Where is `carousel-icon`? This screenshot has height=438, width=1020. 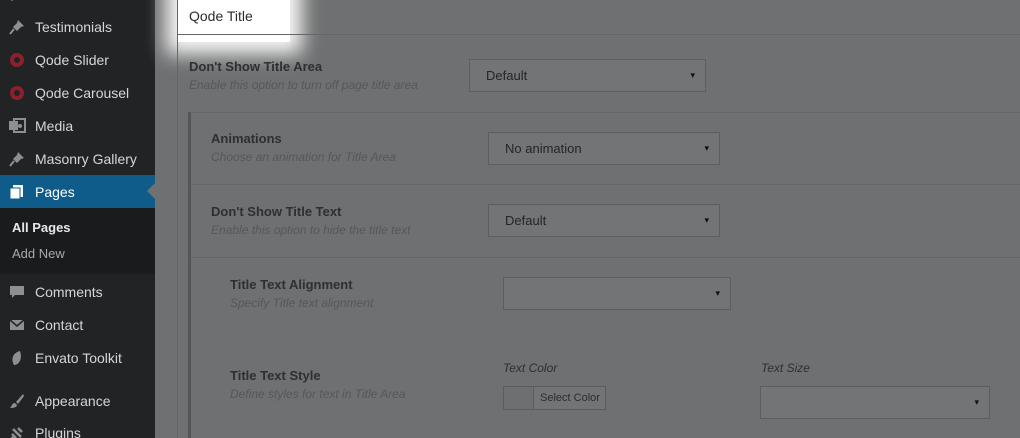
carousel-icon is located at coordinates (17, 93).